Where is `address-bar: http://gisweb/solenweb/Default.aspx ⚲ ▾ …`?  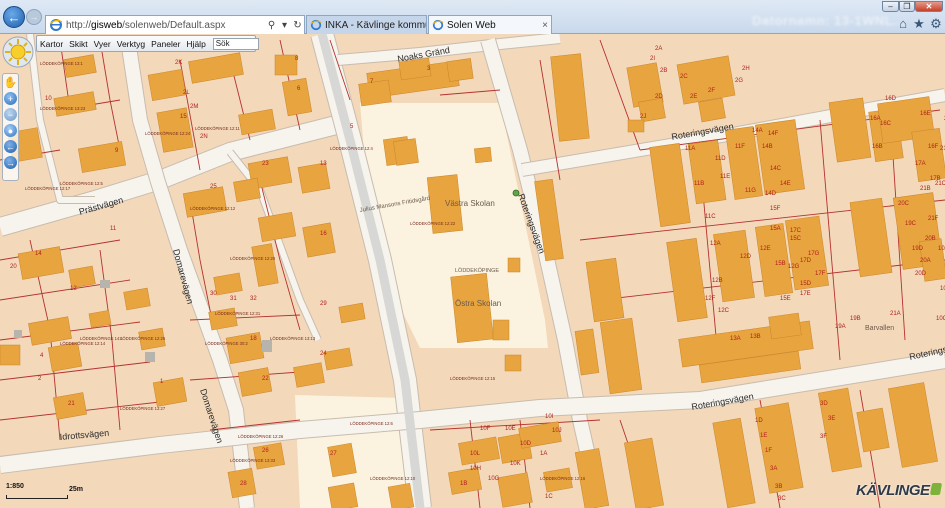
address-bar: http://gisweb/solenweb/Default.aspx ⚲ ▾ … is located at coordinates (175, 24).